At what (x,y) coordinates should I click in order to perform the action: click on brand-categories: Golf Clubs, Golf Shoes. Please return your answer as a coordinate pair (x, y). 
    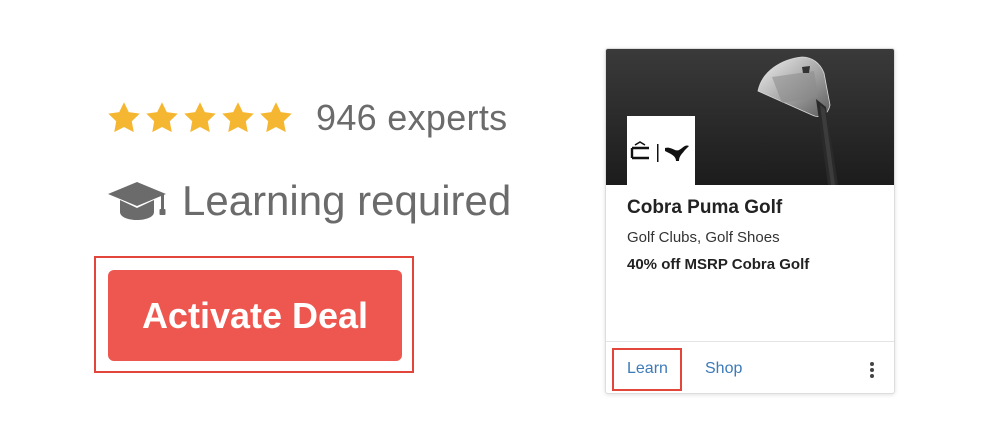
    Looking at the image, I should click on (703, 237).